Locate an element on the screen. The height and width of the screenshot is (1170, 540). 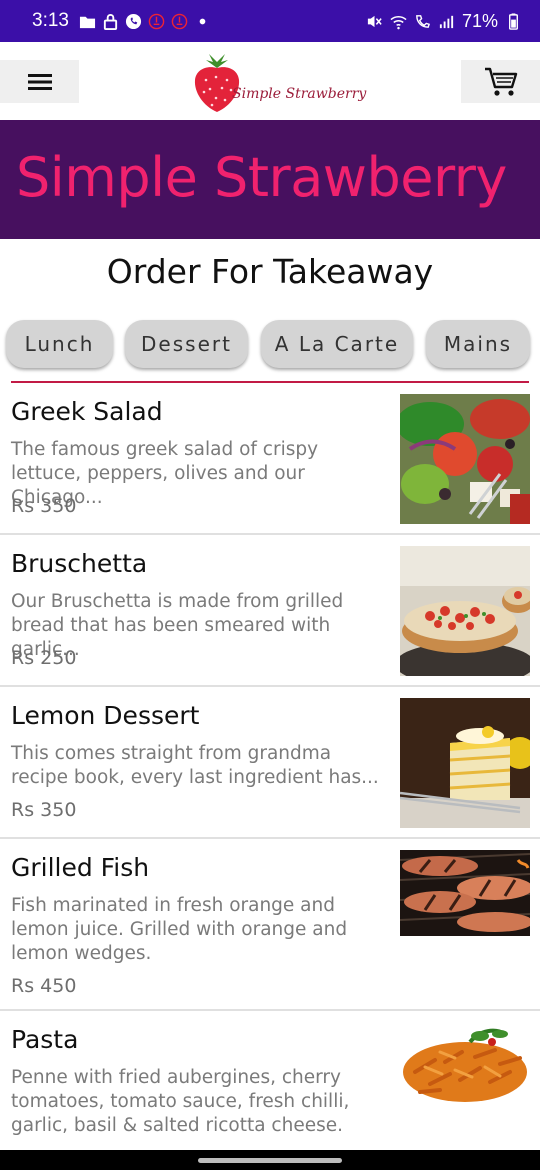
cart-button is located at coordinates (500, 81).